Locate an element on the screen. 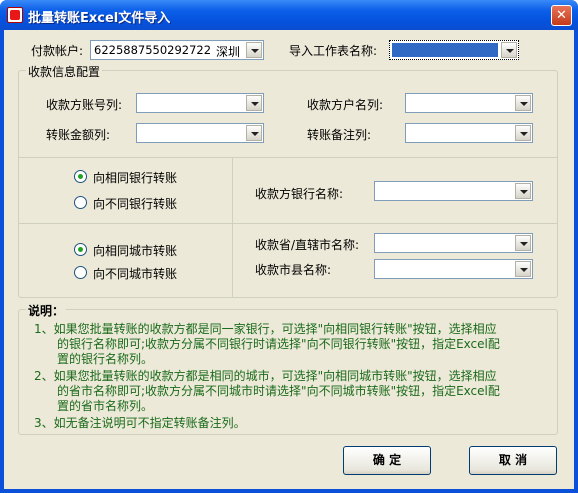 The width and height of the screenshot is (578, 493). amount-col-select is located at coordinates (200, 133).